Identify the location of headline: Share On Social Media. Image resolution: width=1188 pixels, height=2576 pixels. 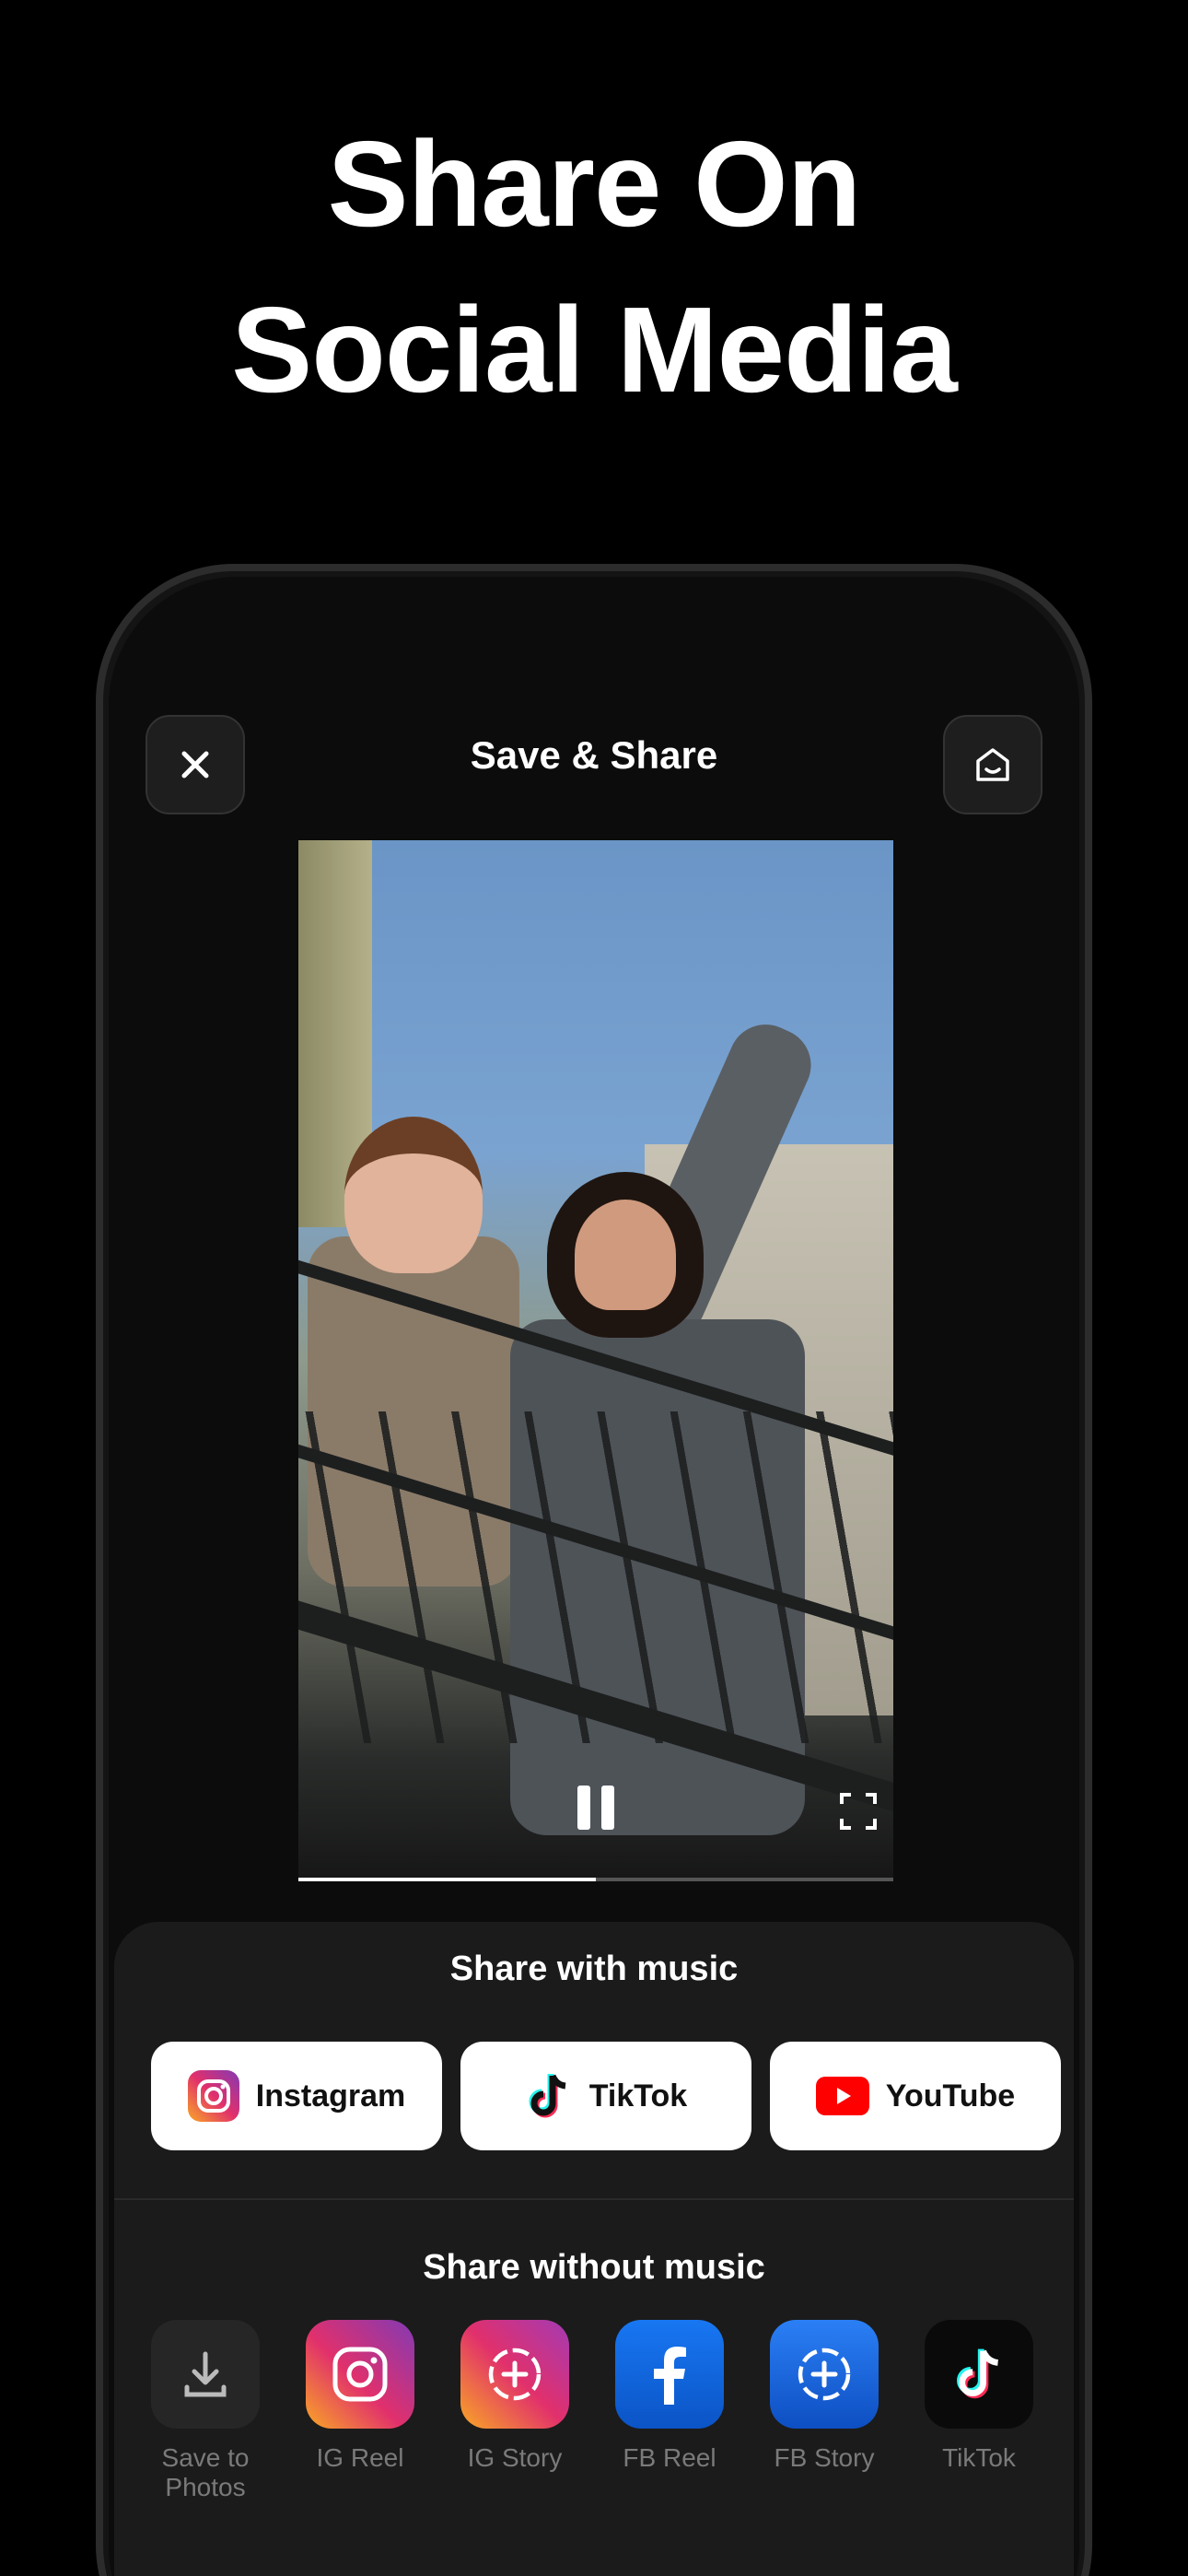
(594, 267).